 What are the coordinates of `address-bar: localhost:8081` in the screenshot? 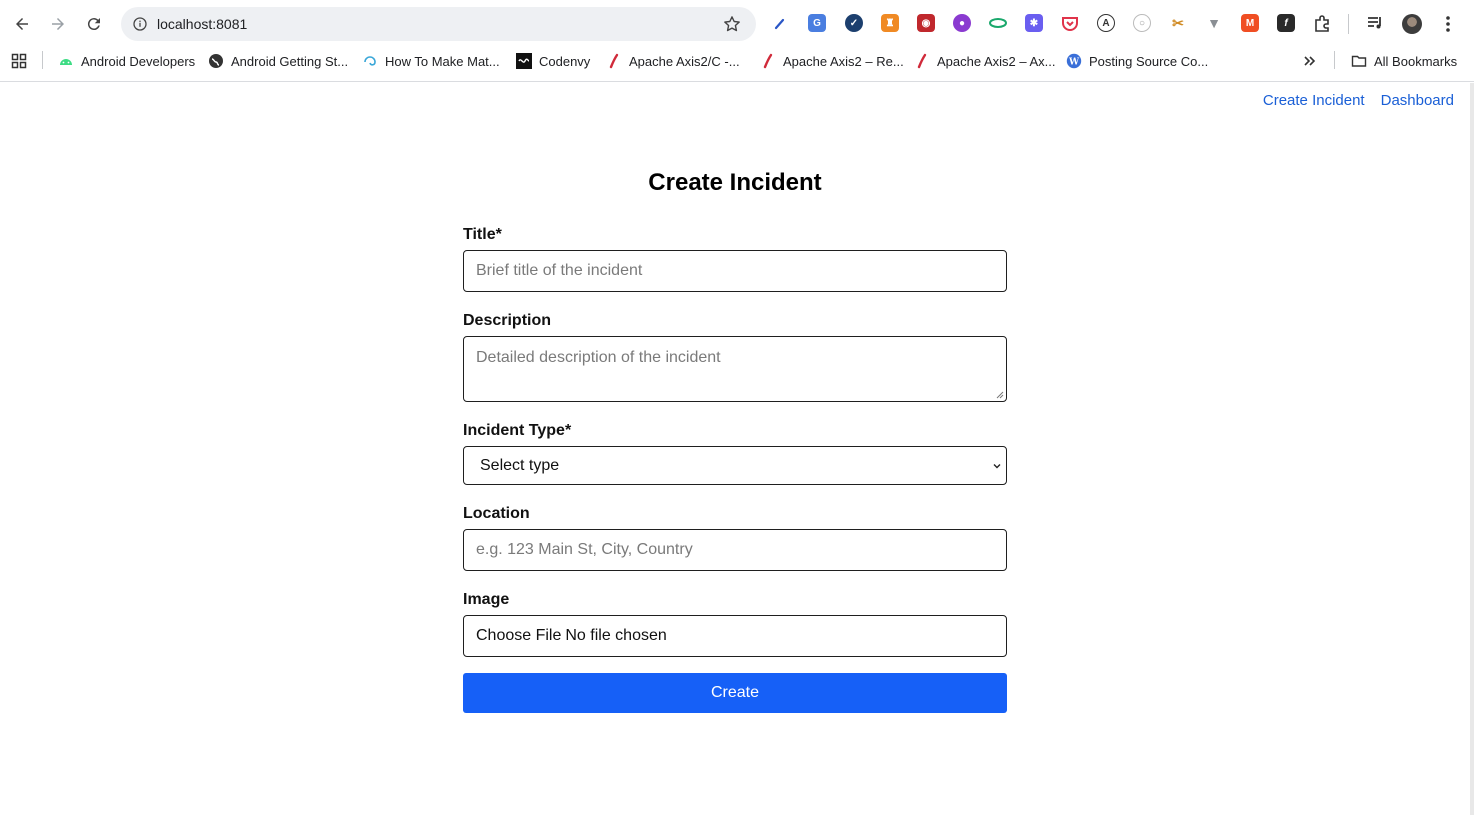 It's located at (438, 24).